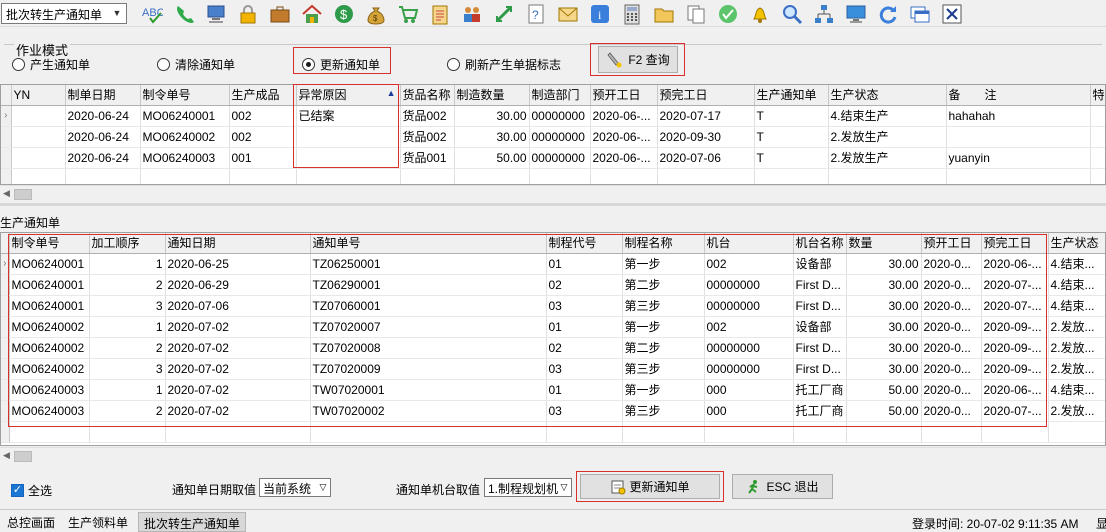  What do you see at coordinates (196, 64) in the screenshot?
I see `radio-clear: 清除通知单` at bounding box center [196, 64].